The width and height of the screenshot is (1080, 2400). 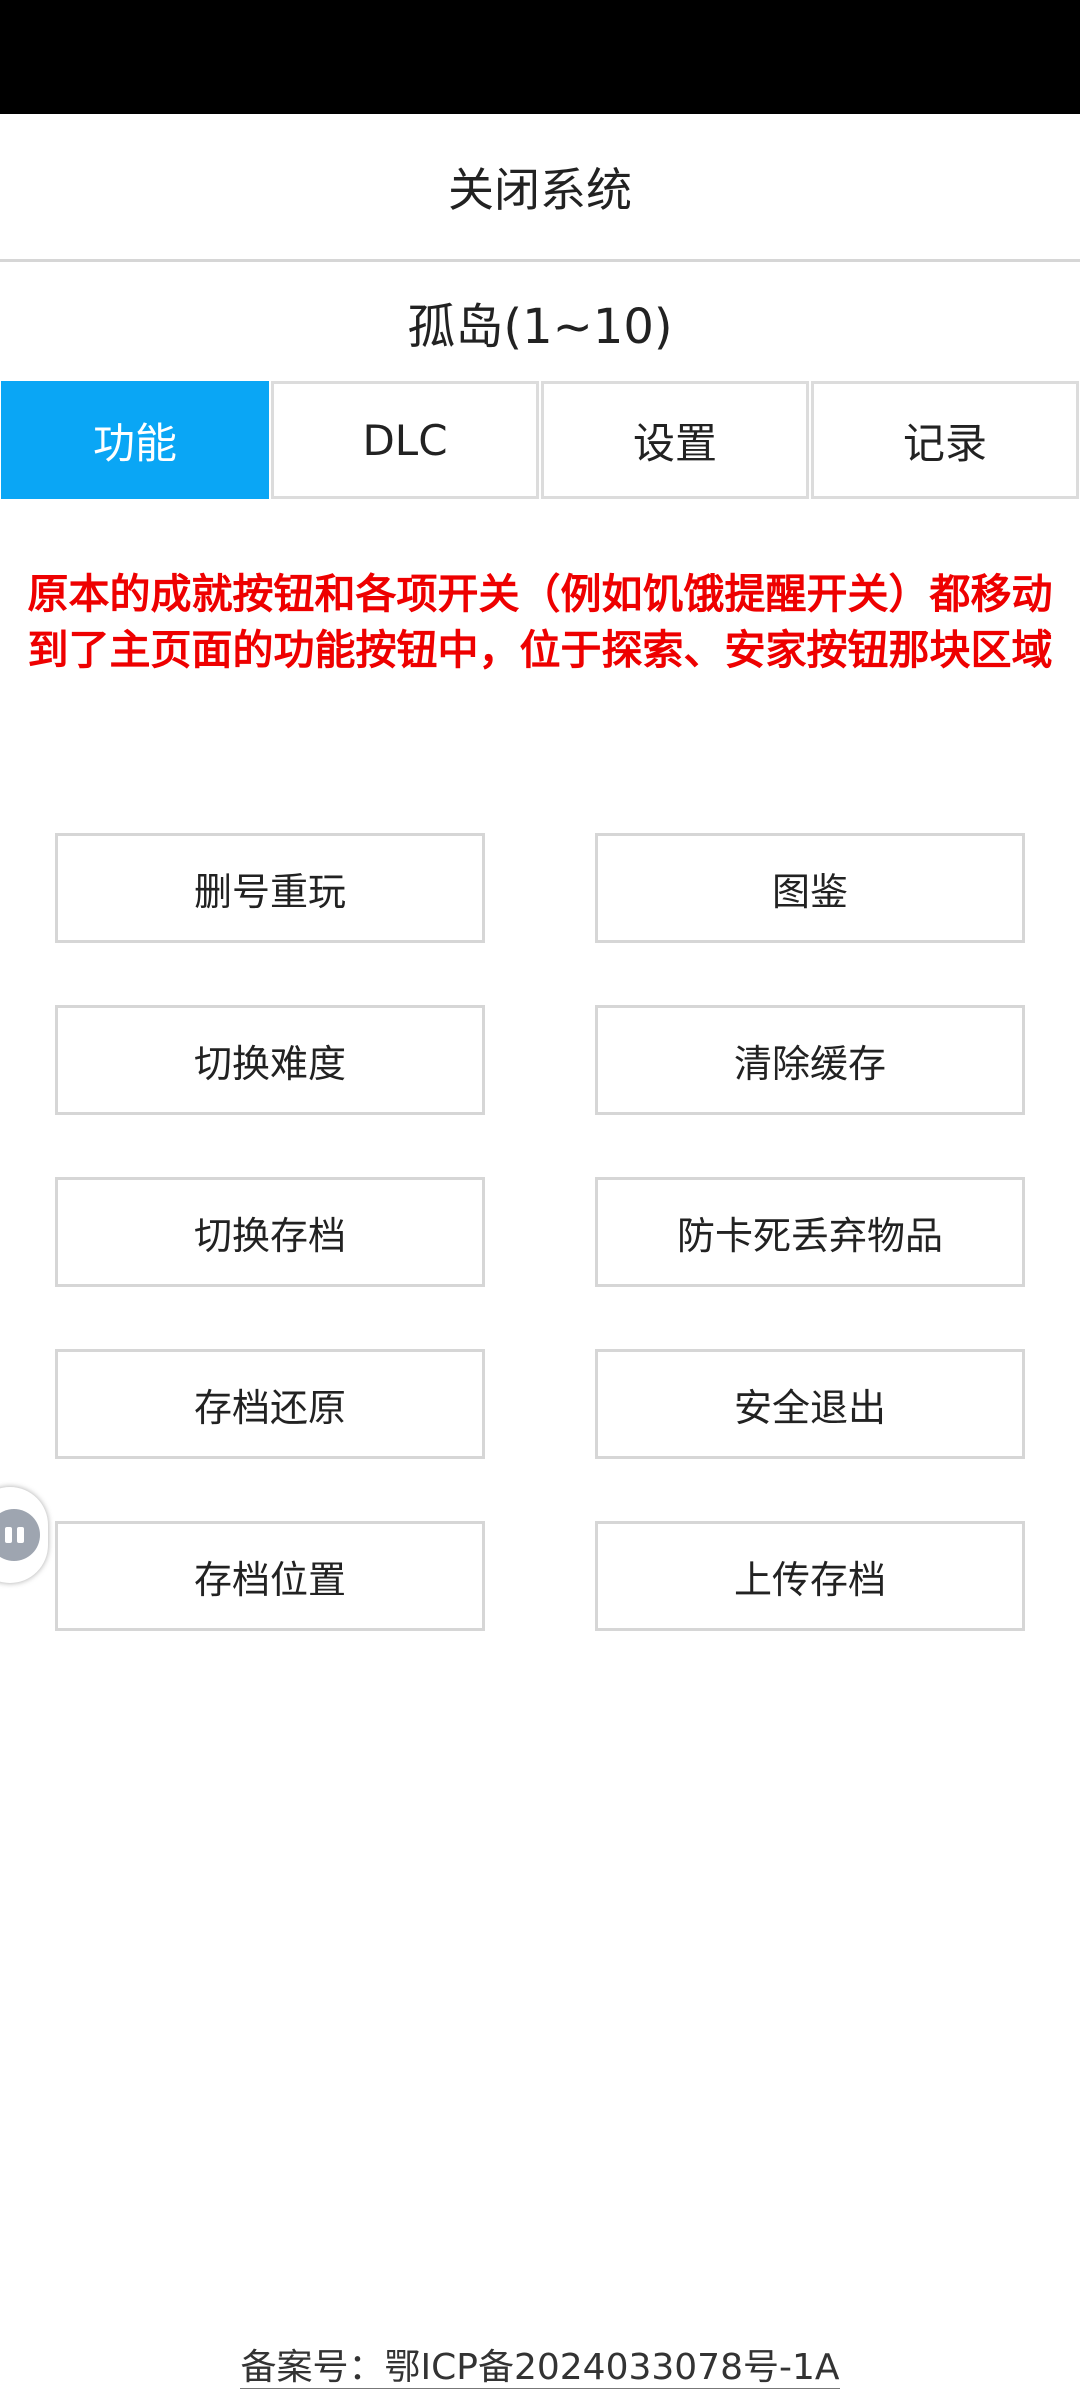 I want to click on switch-save-button: 切换存档, so click(x=270, y=1232).